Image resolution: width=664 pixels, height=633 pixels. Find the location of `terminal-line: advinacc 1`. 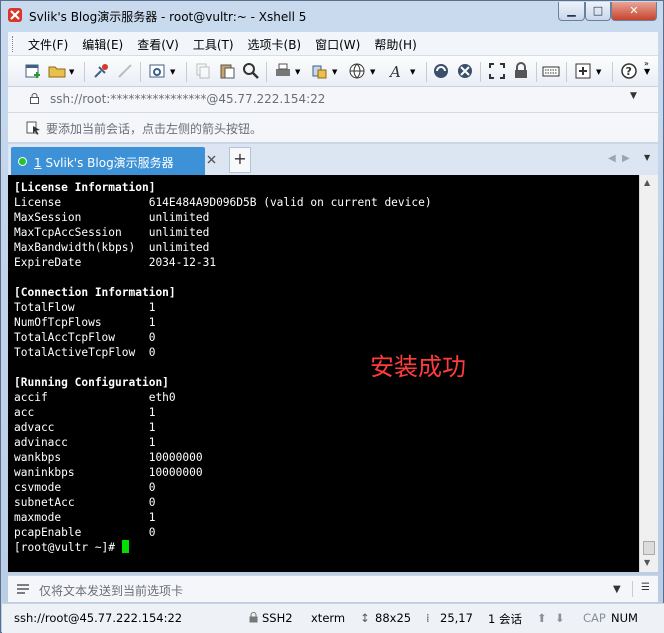

terminal-line: advinacc 1 is located at coordinates (85, 442).